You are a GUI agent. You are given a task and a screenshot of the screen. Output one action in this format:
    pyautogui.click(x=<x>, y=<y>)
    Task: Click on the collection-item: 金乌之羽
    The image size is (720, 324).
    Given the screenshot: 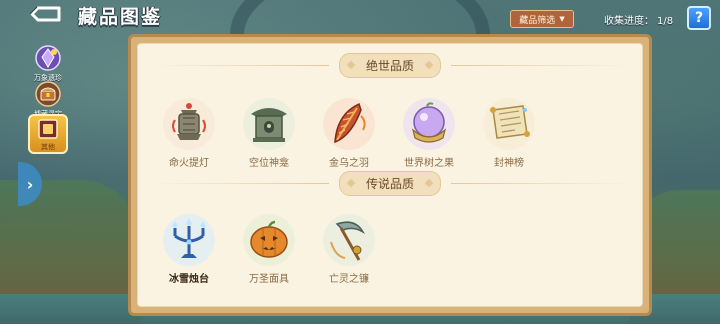 What is the action you would take?
    pyautogui.click(x=349, y=132)
    